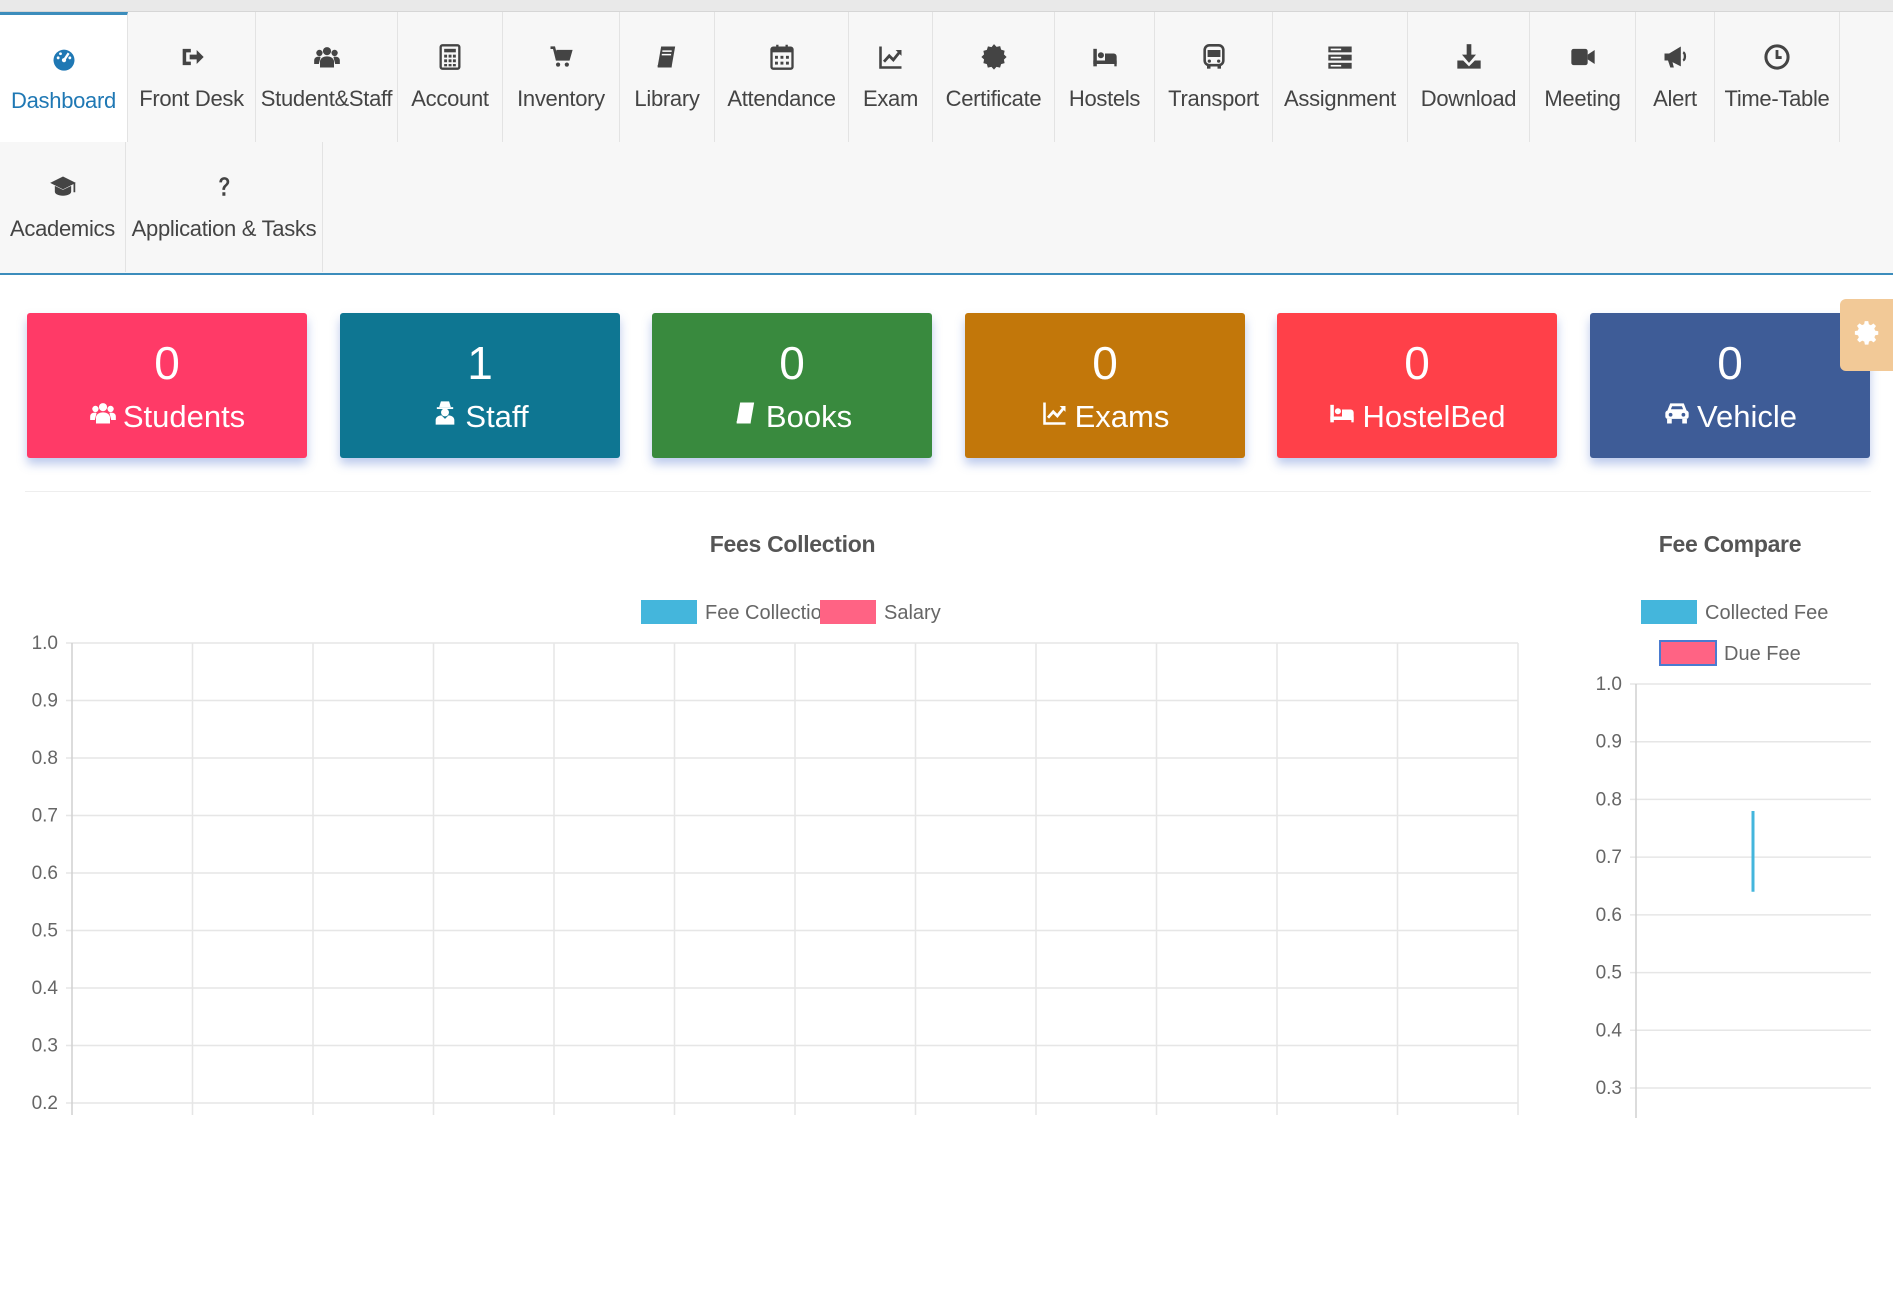 This screenshot has width=1893, height=1309. Describe the element at coordinates (224, 228) in the screenshot. I see `nav-item-label: Application & Tasks` at that location.